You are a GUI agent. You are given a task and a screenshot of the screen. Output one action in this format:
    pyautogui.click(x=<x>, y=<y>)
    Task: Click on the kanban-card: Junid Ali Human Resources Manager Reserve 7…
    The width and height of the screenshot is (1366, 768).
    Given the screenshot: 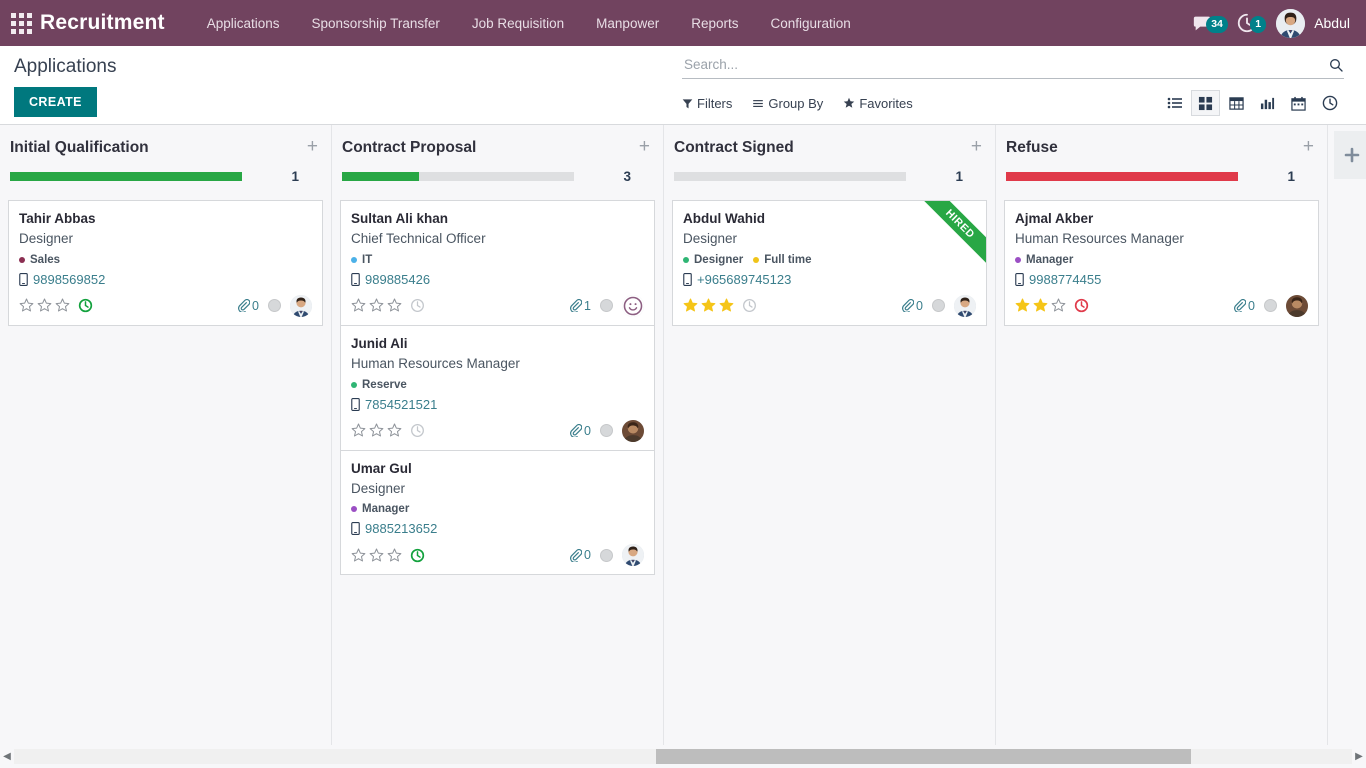 What is the action you would take?
    pyautogui.click(x=497, y=387)
    